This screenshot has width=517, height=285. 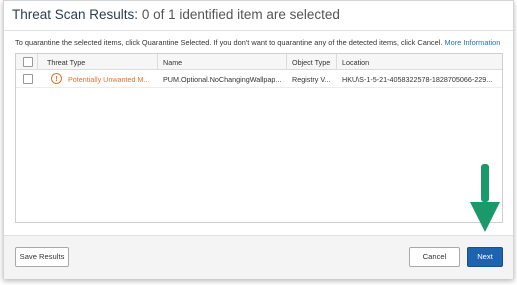 I want to click on column-location: Location, so click(x=419, y=62).